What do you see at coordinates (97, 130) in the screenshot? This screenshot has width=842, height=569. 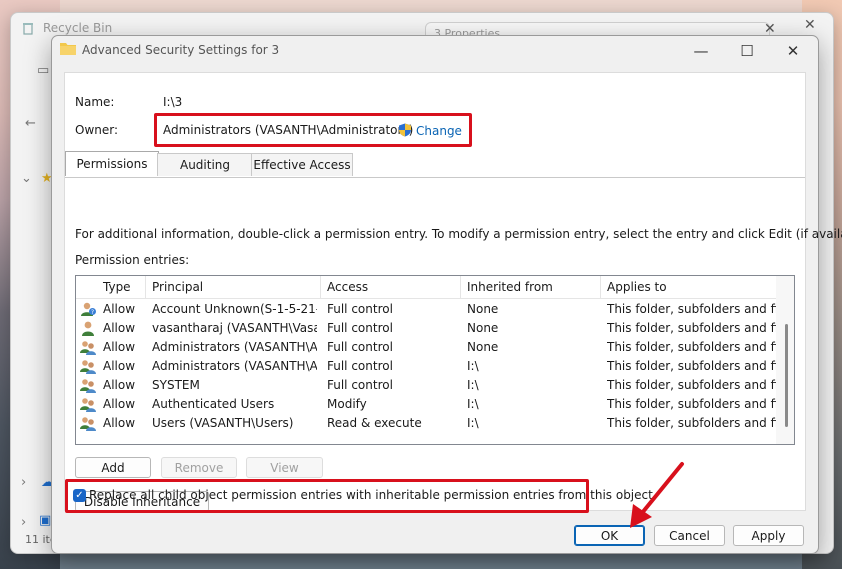 I see `owner-label: Owner:` at bounding box center [97, 130].